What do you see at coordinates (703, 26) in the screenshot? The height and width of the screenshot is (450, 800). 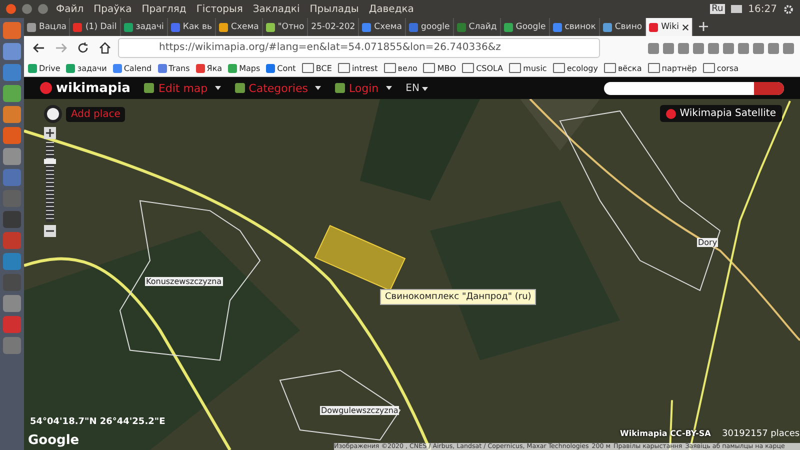 I see `new-tab-icon` at bounding box center [703, 26].